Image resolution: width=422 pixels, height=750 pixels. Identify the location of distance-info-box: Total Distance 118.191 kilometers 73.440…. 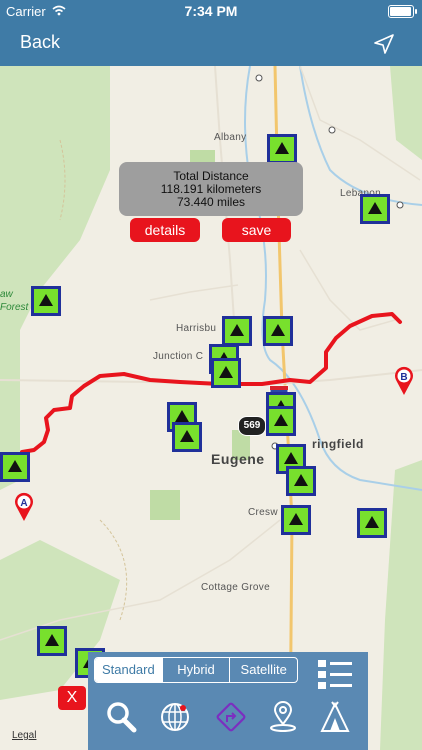
(211, 189).